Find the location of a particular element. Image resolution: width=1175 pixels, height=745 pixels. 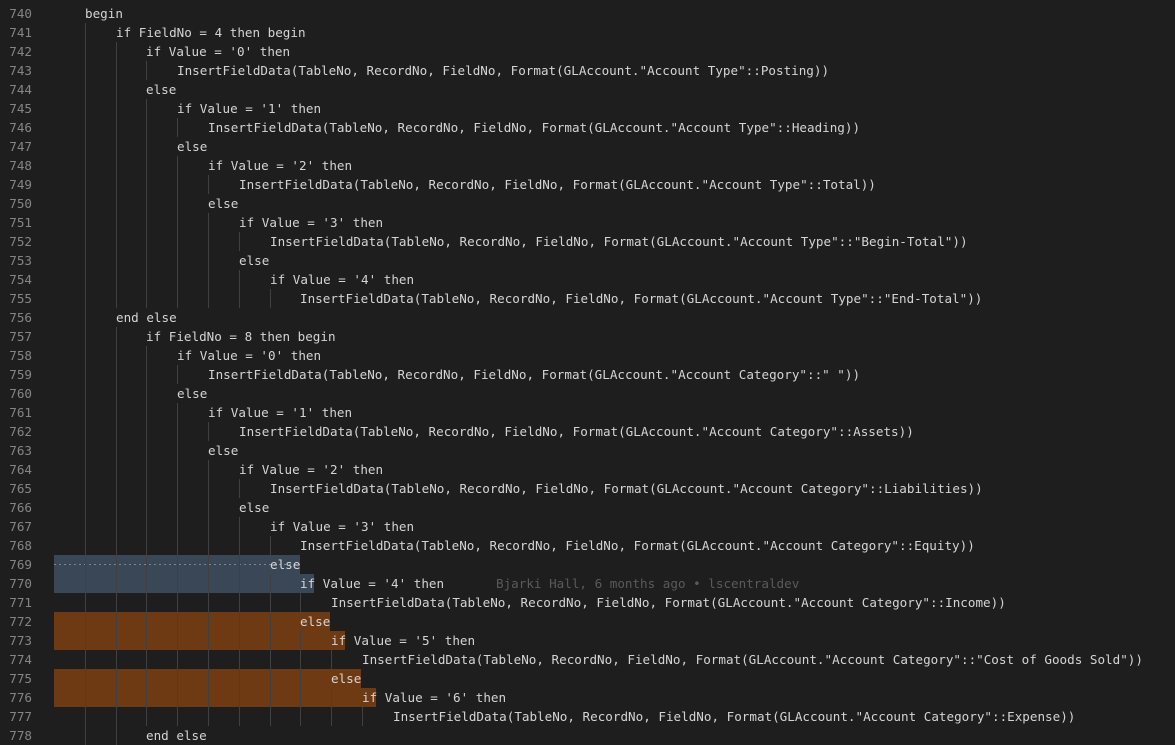

code-text: if Value = '2' then is located at coordinates (280, 165).